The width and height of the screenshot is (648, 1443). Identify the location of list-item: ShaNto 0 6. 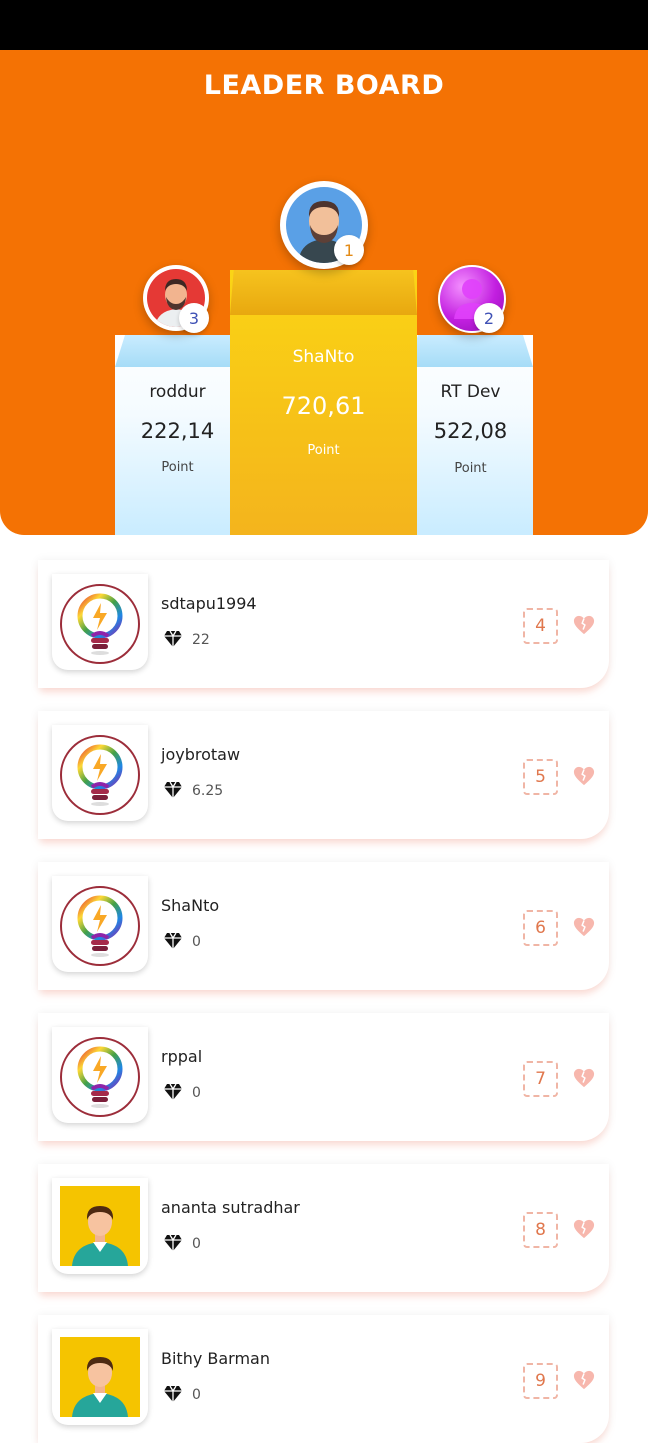
(323, 926).